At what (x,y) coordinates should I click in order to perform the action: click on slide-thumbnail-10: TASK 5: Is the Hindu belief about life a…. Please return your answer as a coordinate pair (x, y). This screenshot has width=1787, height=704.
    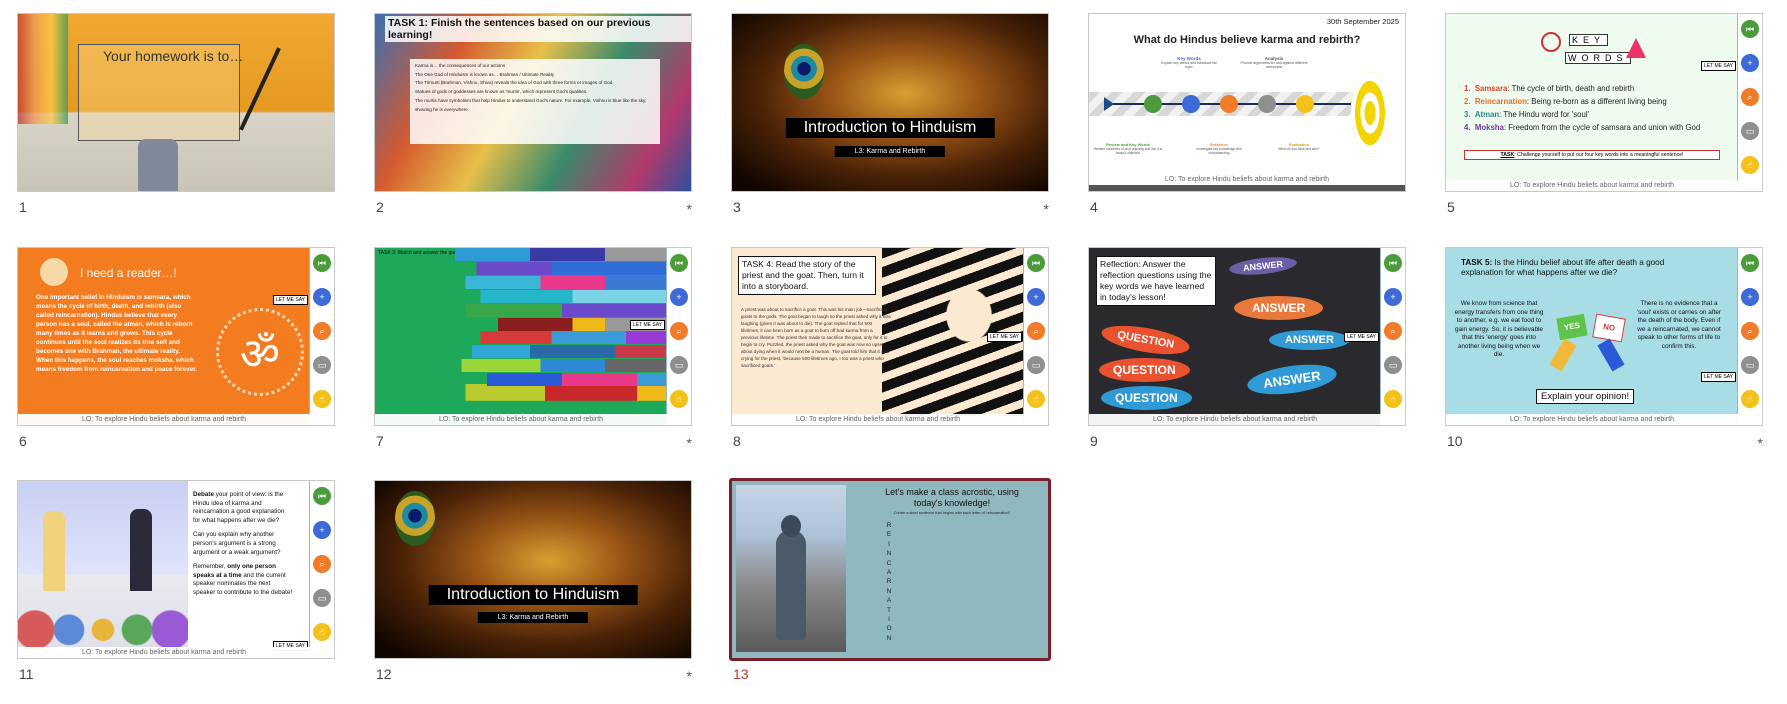
    Looking at the image, I should click on (1605, 349).